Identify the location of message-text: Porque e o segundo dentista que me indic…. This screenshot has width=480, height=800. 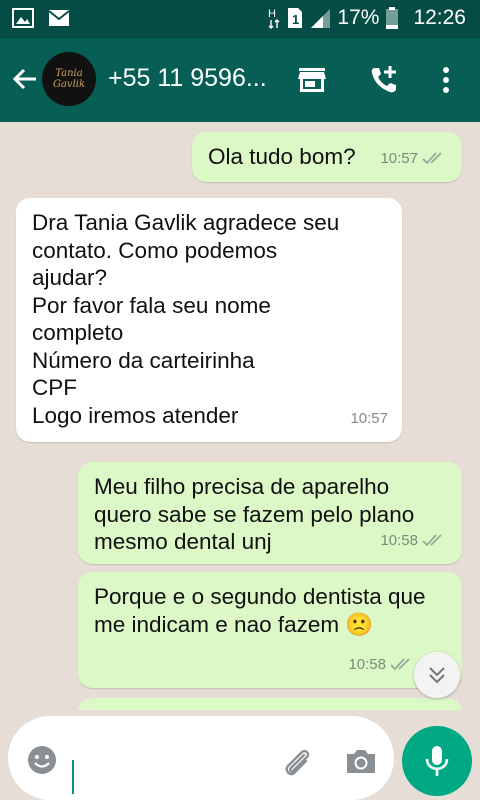
(260, 610).